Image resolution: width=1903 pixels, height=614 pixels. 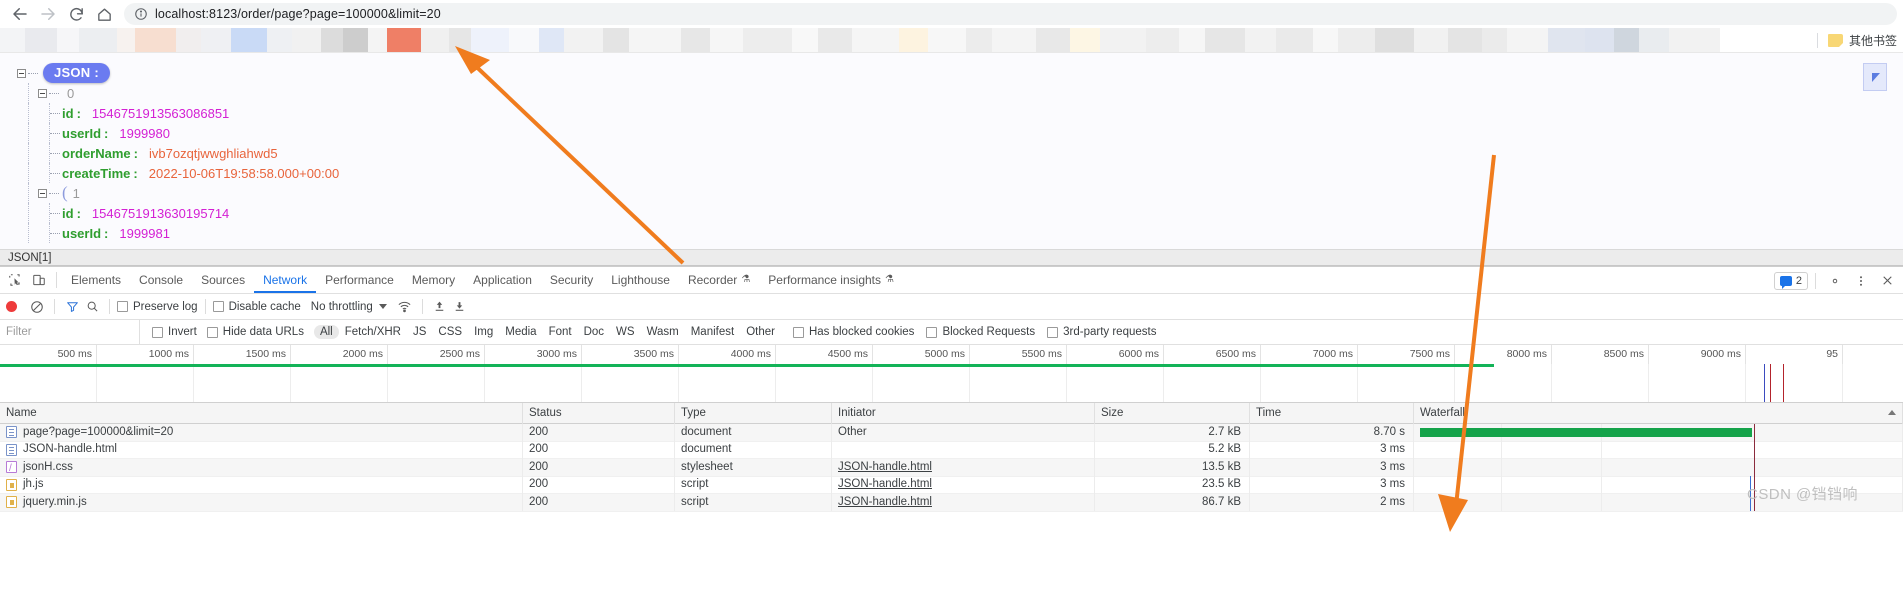 I want to click on filter-input: Filter, so click(x=70, y=332).